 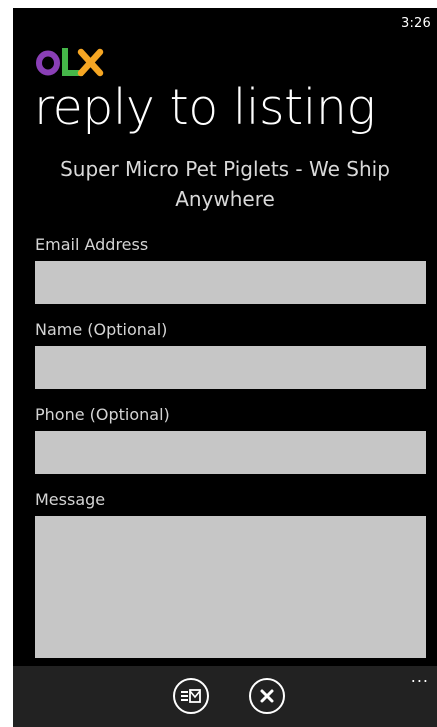 What do you see at coordinates (70, 62) in the screenshot?
I see `olx-logo` at bounding box center [70, 62].